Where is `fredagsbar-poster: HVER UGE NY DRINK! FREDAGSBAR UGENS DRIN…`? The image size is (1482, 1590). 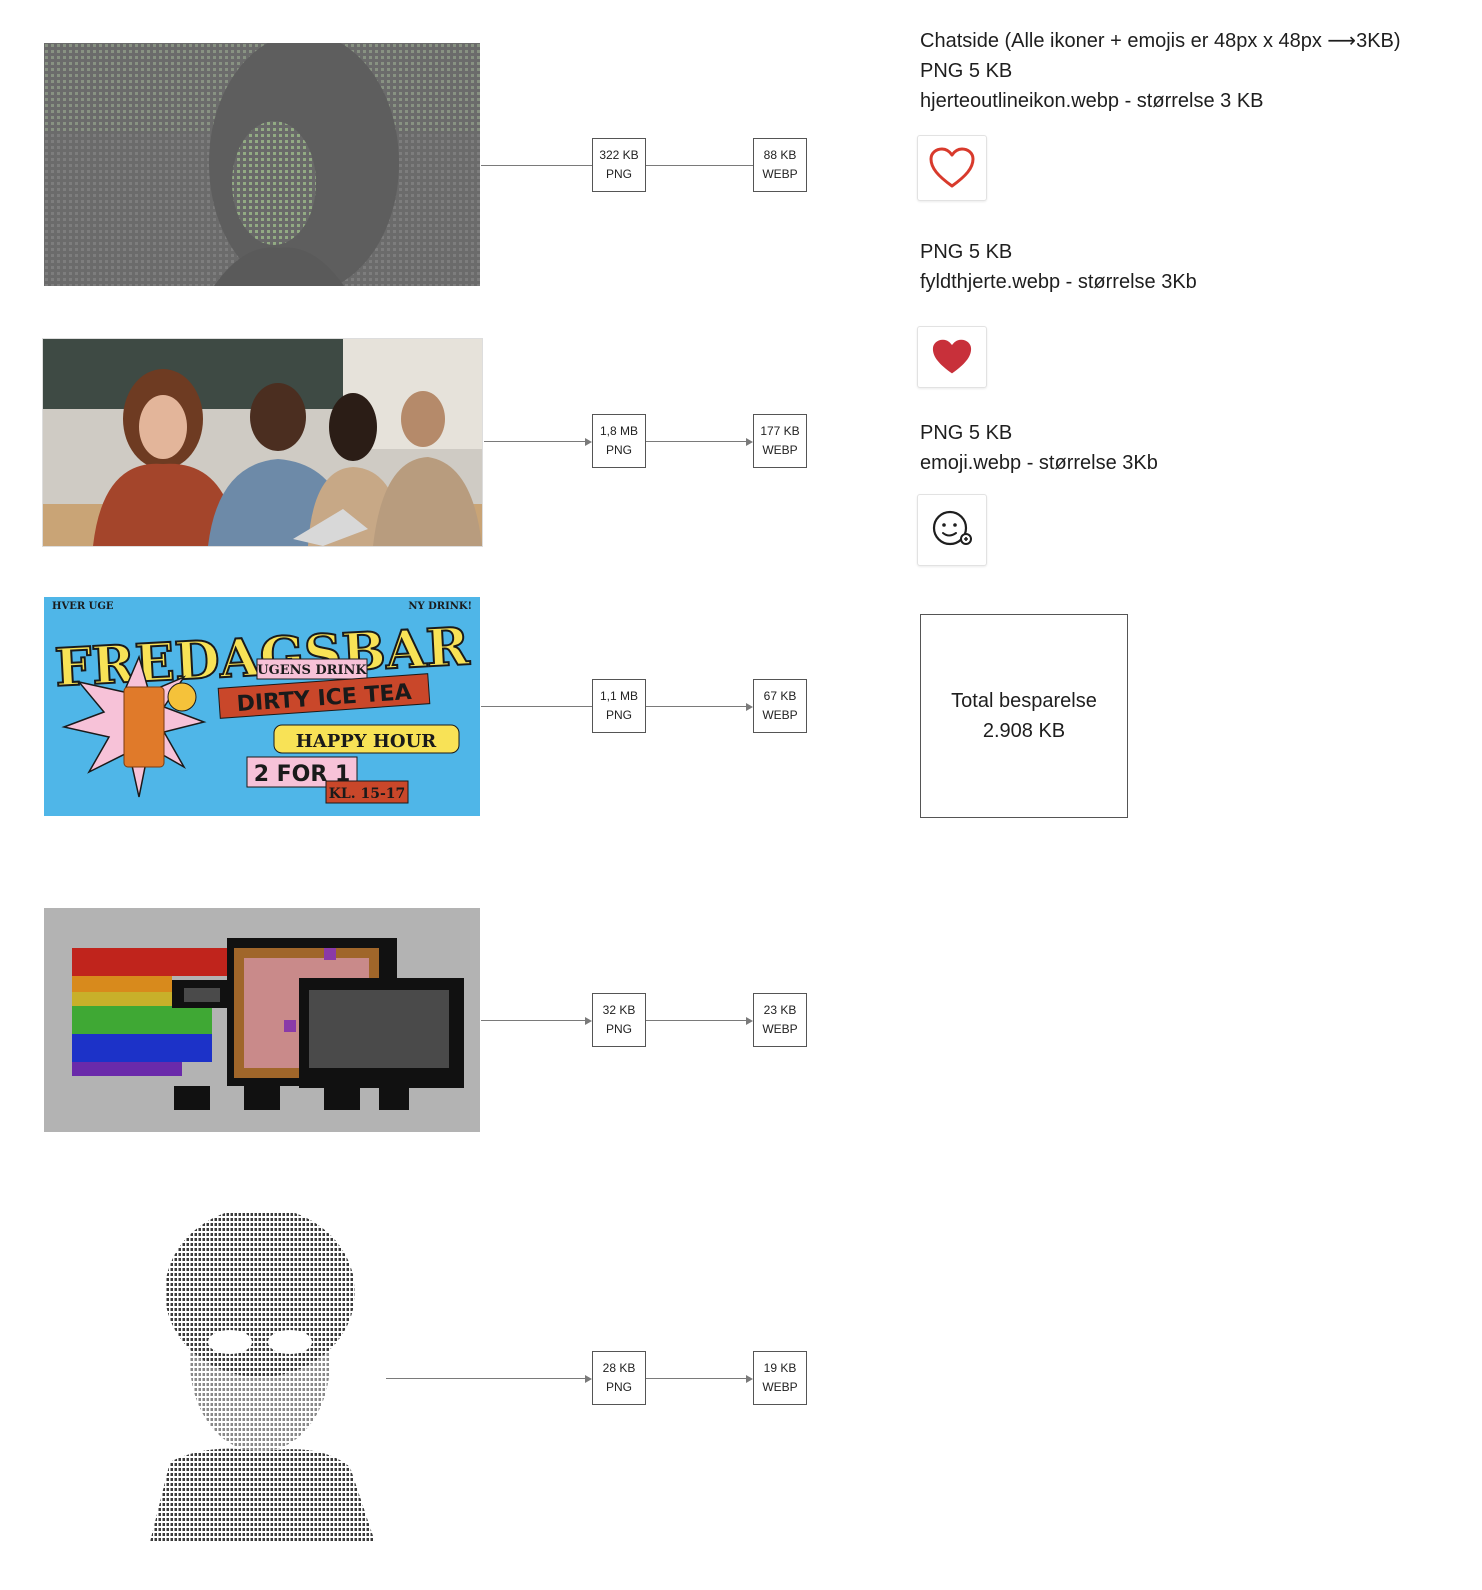 fredagsbar-poster: HVER UGE NY DRINK! FREDAGSBAR UGENS DRIN… is located at coordinates (262, 706).